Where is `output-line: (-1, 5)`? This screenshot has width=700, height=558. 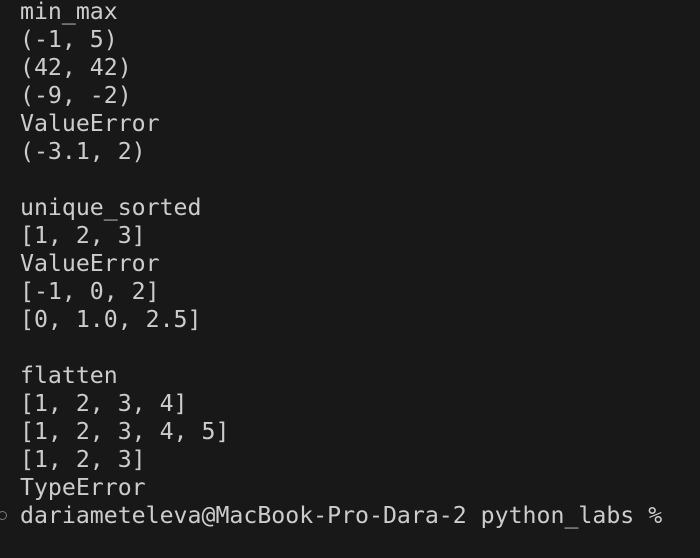
output-line: (-1, 5) is located at coordinates (69, 39).